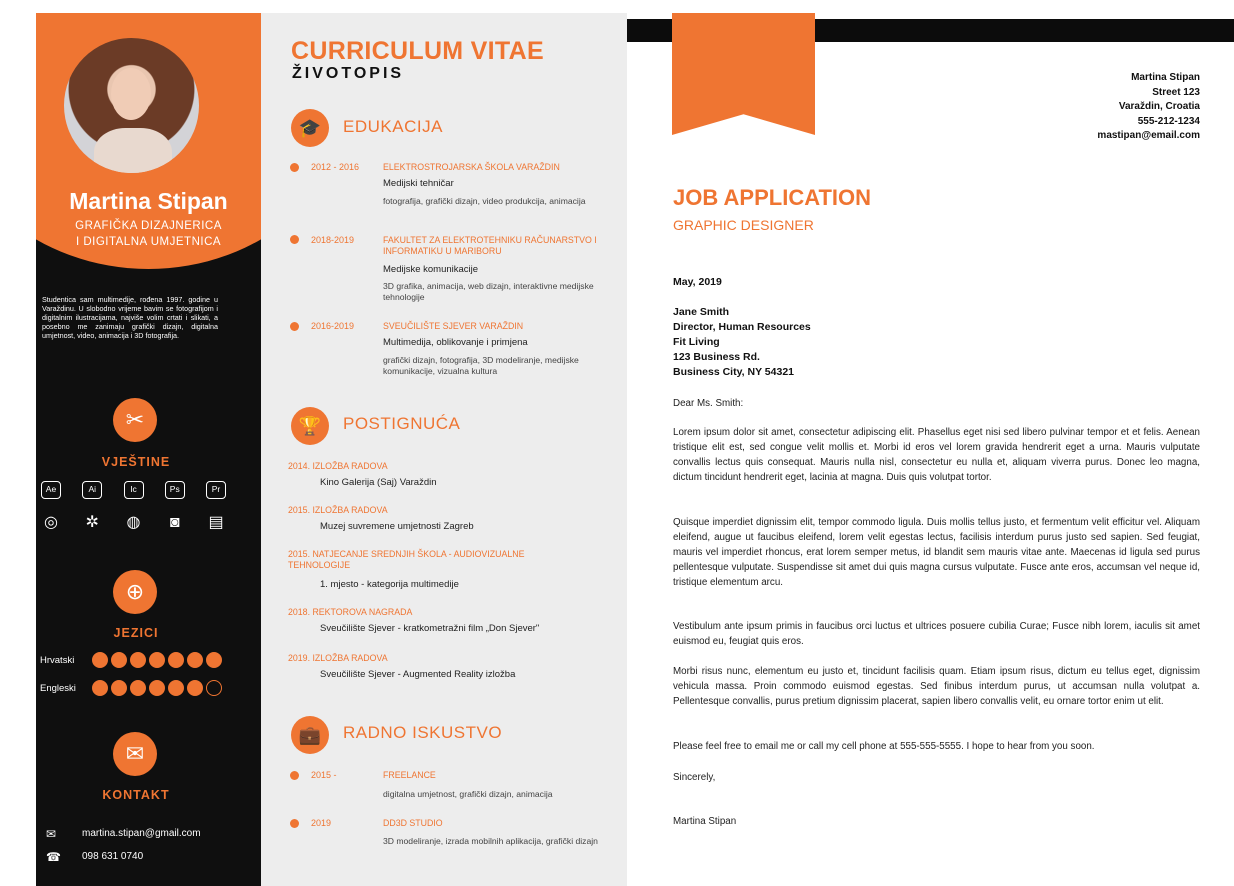 The image size is (1234, 886). I want to click on contact-email-row: ✉ martina.stipan@gmail.com, so click(146, 835).